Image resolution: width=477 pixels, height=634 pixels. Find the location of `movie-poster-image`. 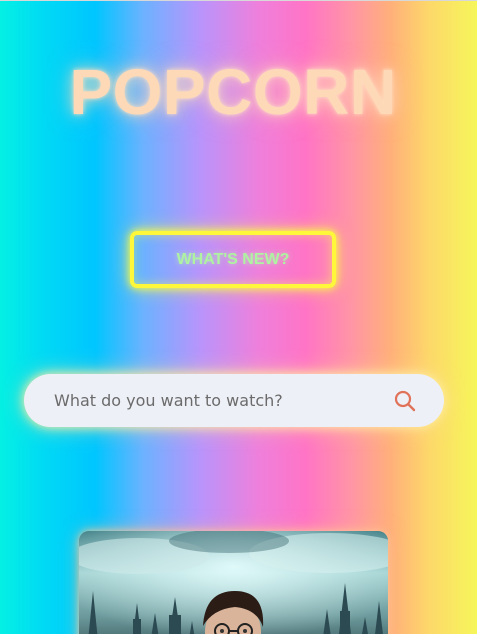

movie-poster-image is located at coordinates (233, 582).